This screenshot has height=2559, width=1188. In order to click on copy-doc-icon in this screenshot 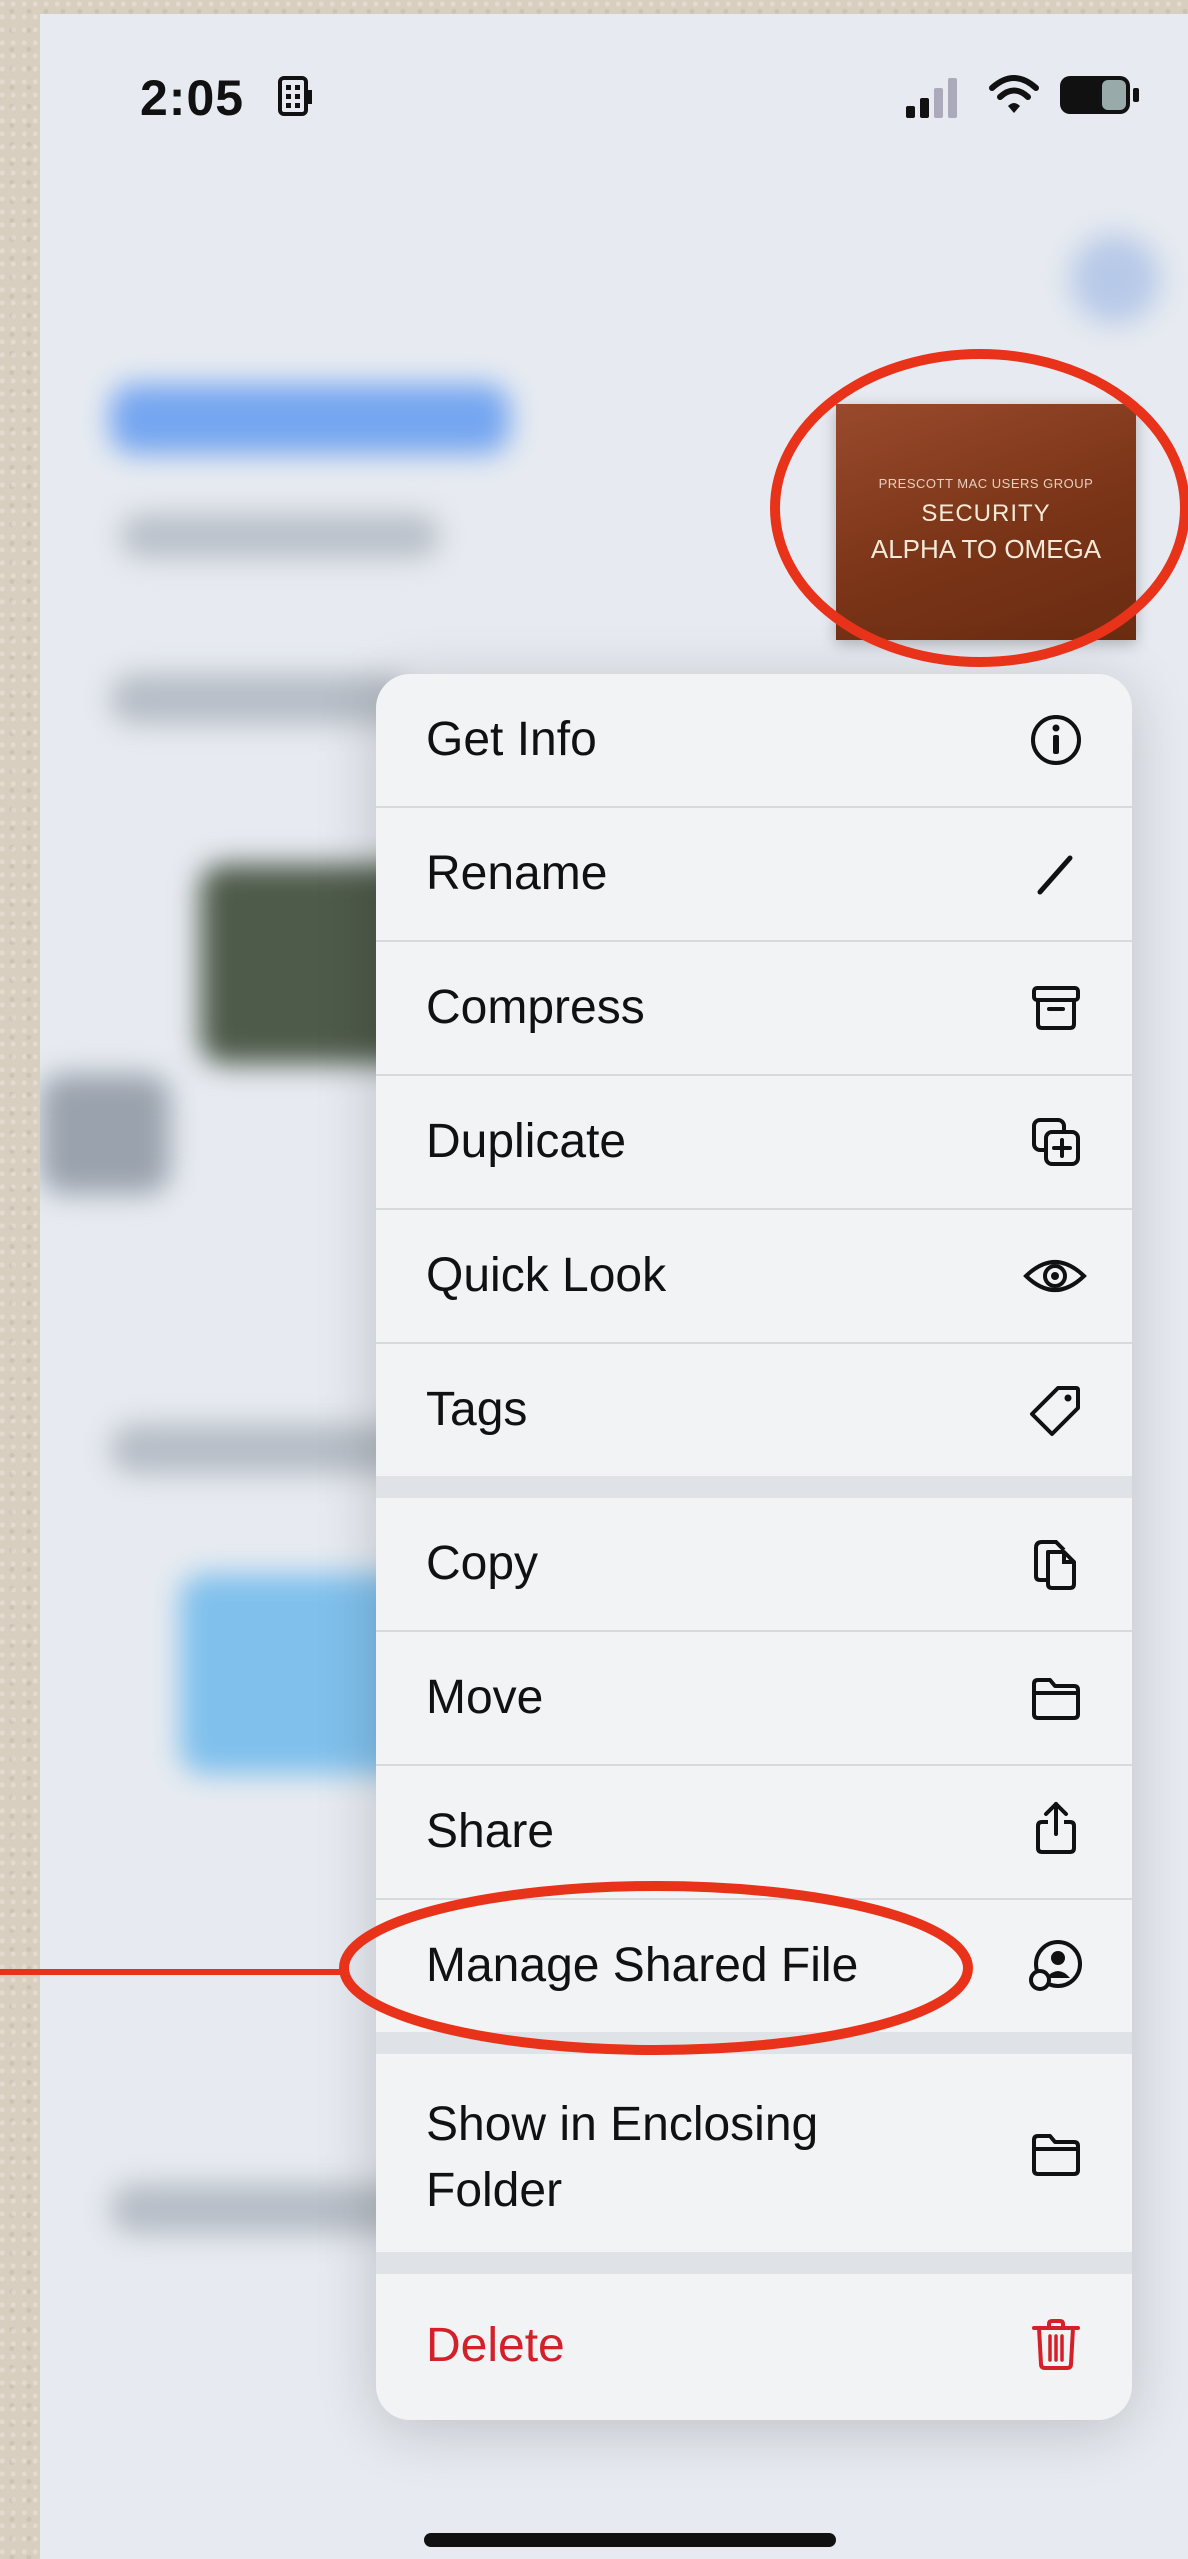, I will do `click(1055, 1565)`.